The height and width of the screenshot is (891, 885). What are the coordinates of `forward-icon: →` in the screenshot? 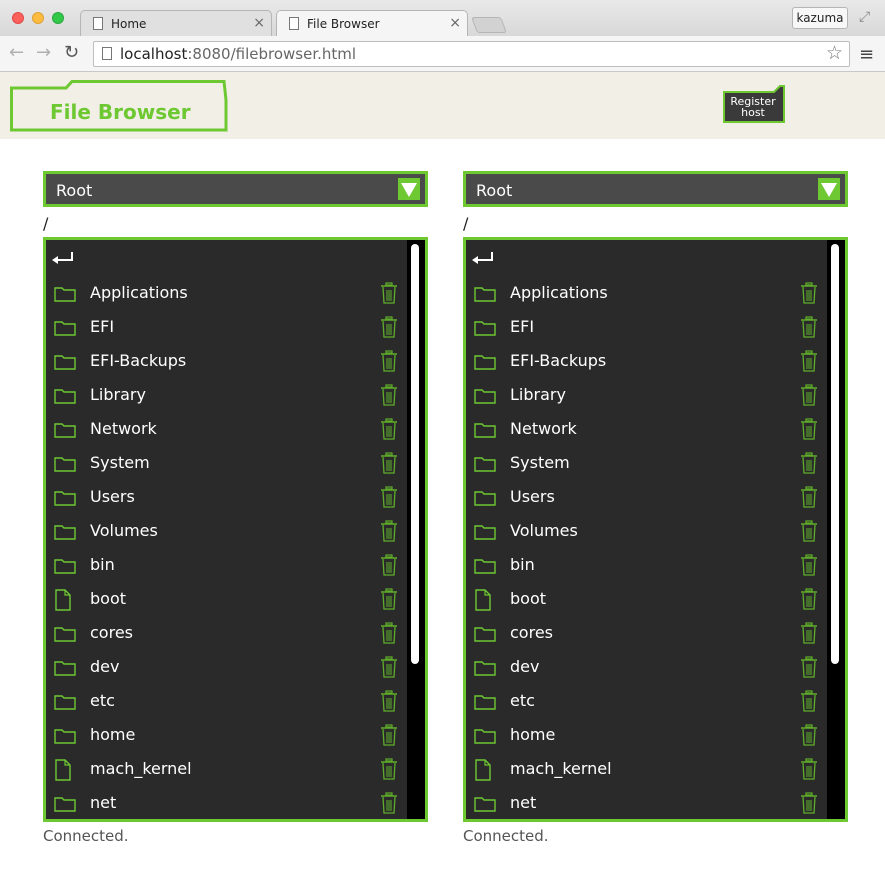 It's located at (43, 52).